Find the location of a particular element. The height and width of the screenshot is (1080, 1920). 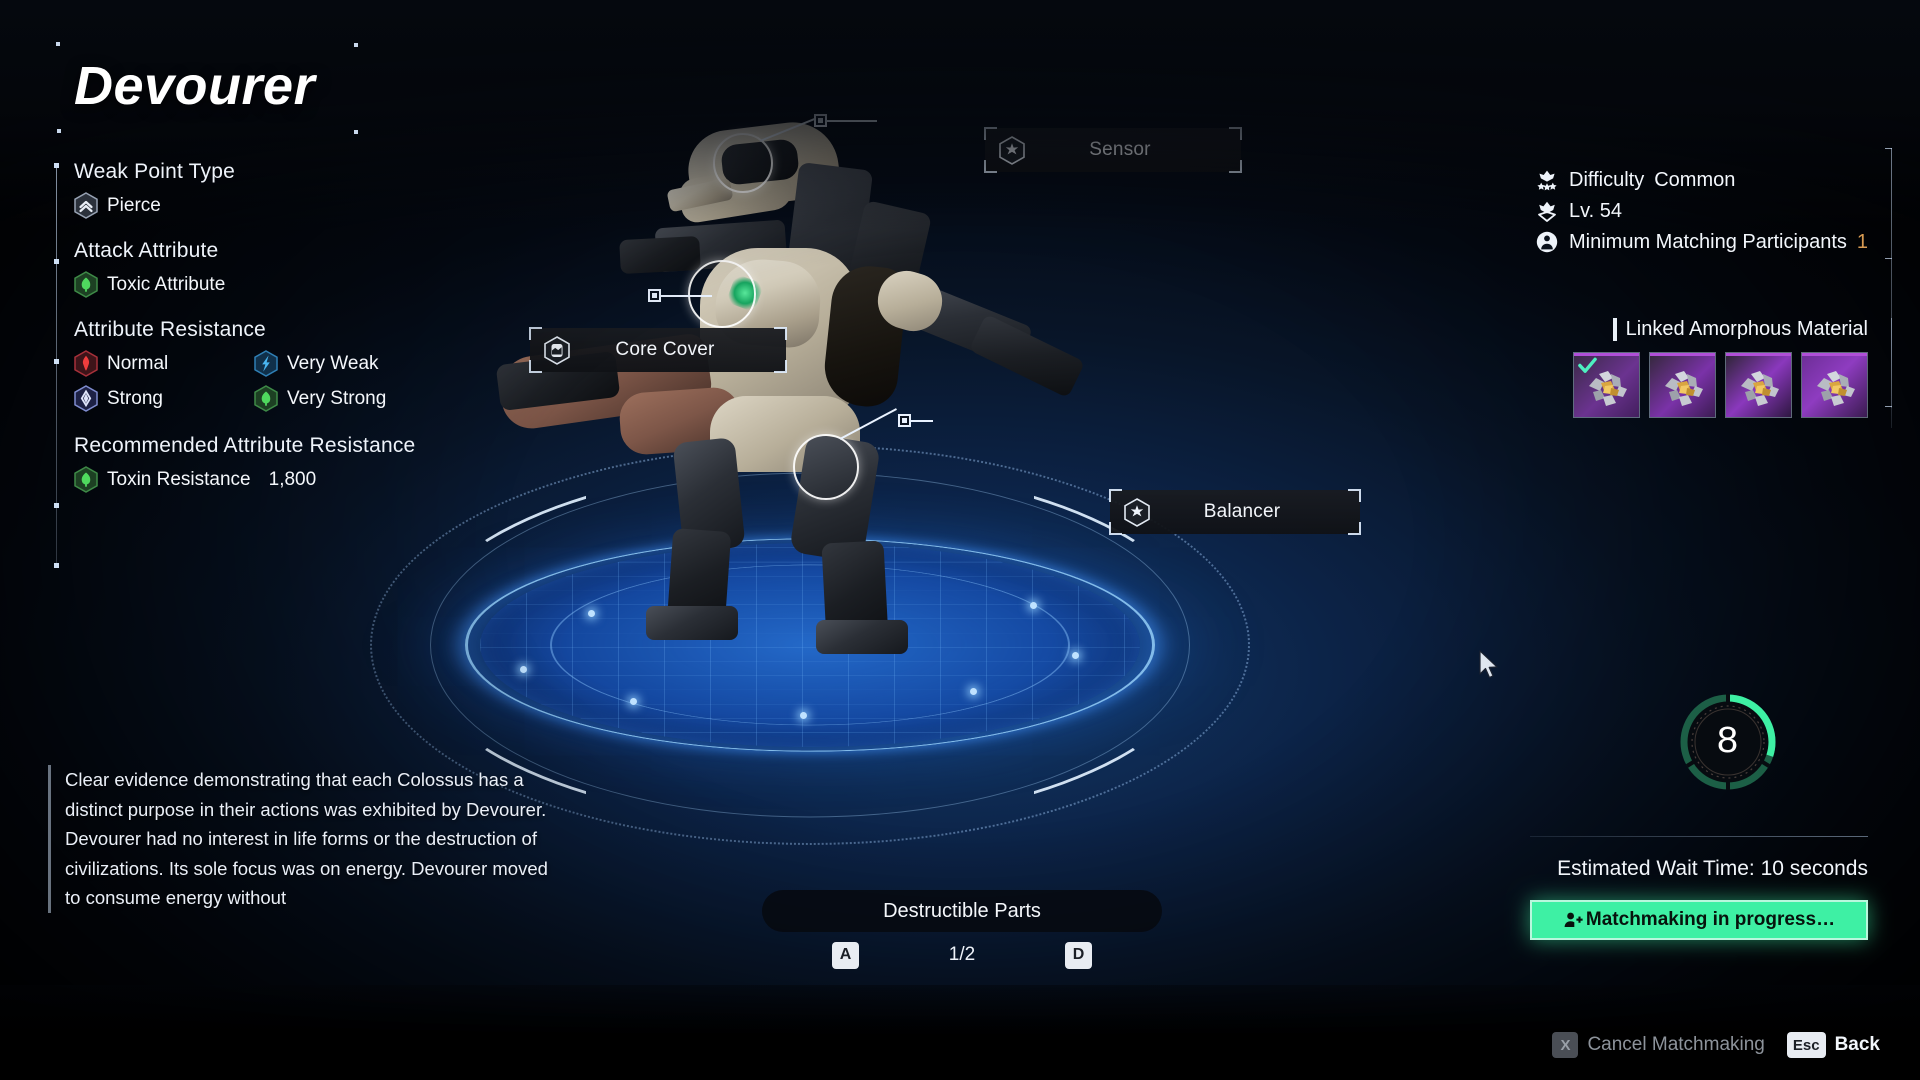

attack-attribute-heading: Attack Attribute is located at coordinates (146, 250).